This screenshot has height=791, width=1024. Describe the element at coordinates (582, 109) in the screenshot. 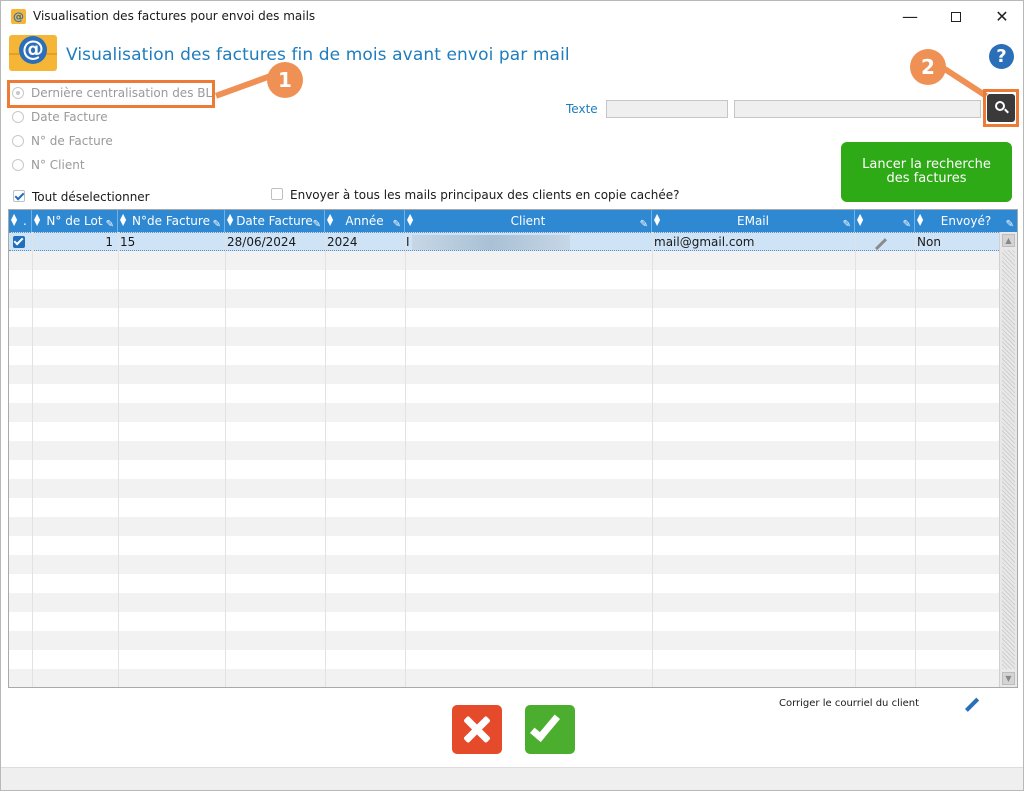

I see `texte-label: Texte` at that location.